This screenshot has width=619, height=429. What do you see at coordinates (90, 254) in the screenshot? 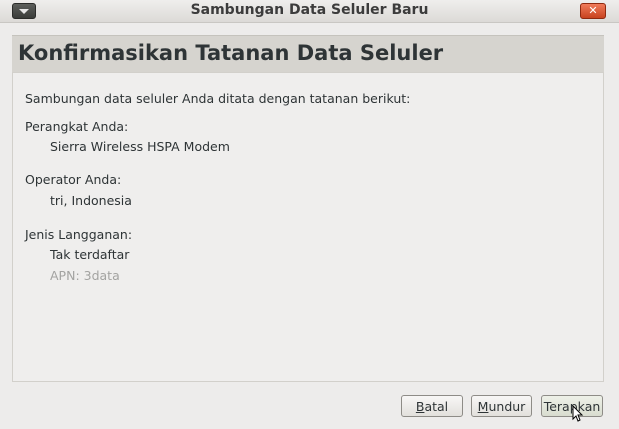
I see `plan-value: Tak terdaftar` at bounding box center [90, 254].